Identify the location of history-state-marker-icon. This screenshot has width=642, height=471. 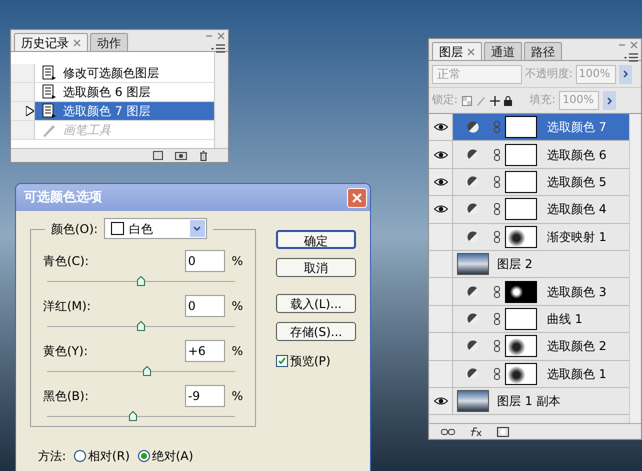
(30, 111).